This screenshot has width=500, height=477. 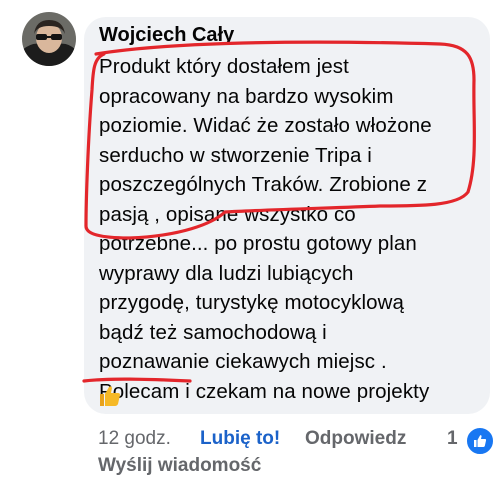 What do you see at coordinates (263, 184) in the screenshot?
I see `comment-line: poszczególnych Traków. Zrobione z` at bounding box center [263, 184].